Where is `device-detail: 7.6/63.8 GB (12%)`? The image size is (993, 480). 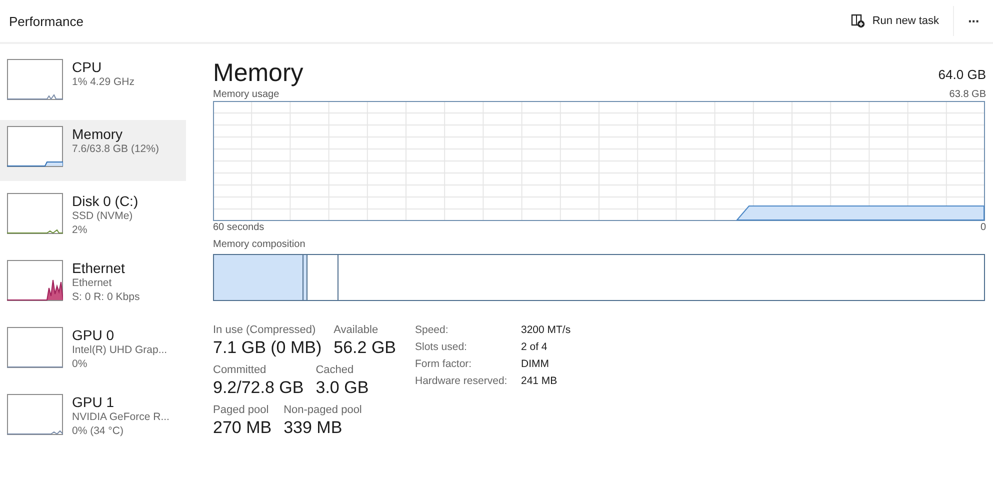
device-detail: 7.6/63.8 GB (12%) is located at coordinates (115, 149).